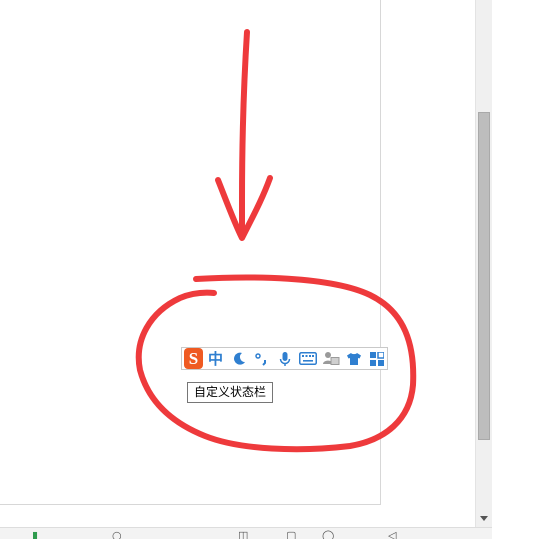  What do you see at coordinates (261, 358) in the screenshot?
I see `punctuation-icon` at bounding box center [261, 358].